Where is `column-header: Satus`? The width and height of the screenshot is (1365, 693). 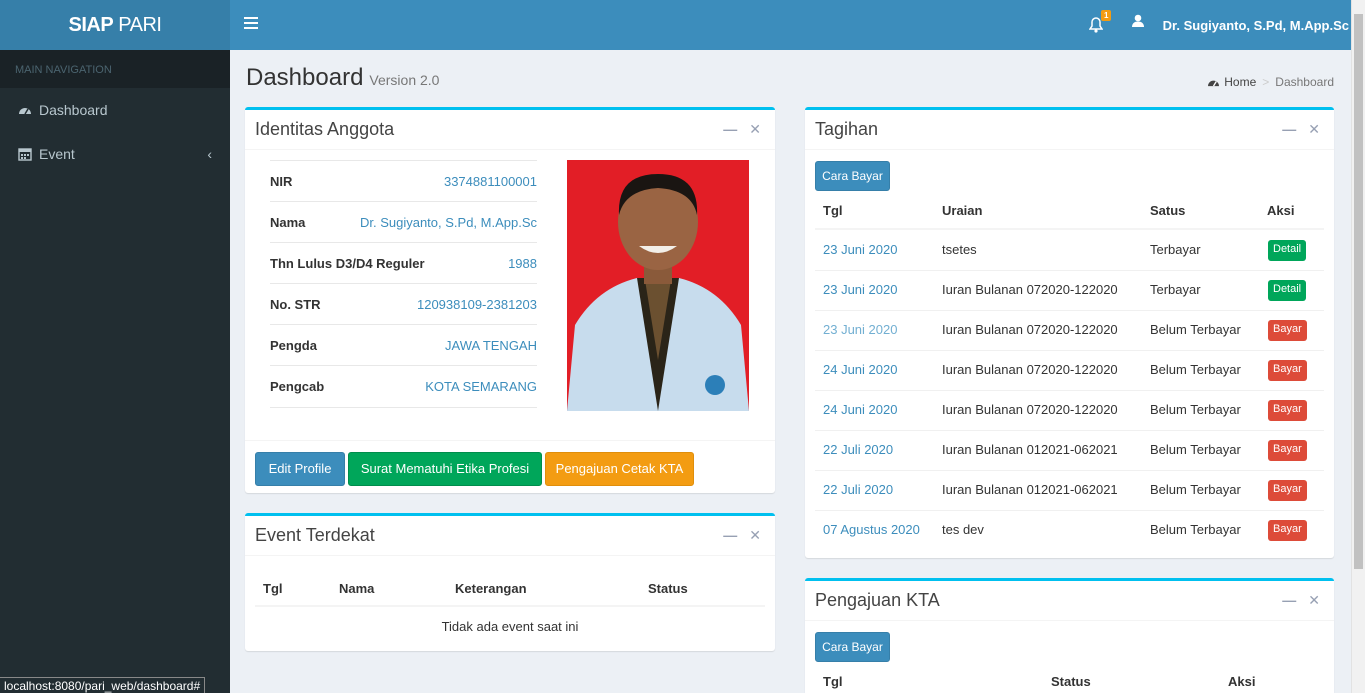 column-header: Satus is located at coordinates (1168, 210).